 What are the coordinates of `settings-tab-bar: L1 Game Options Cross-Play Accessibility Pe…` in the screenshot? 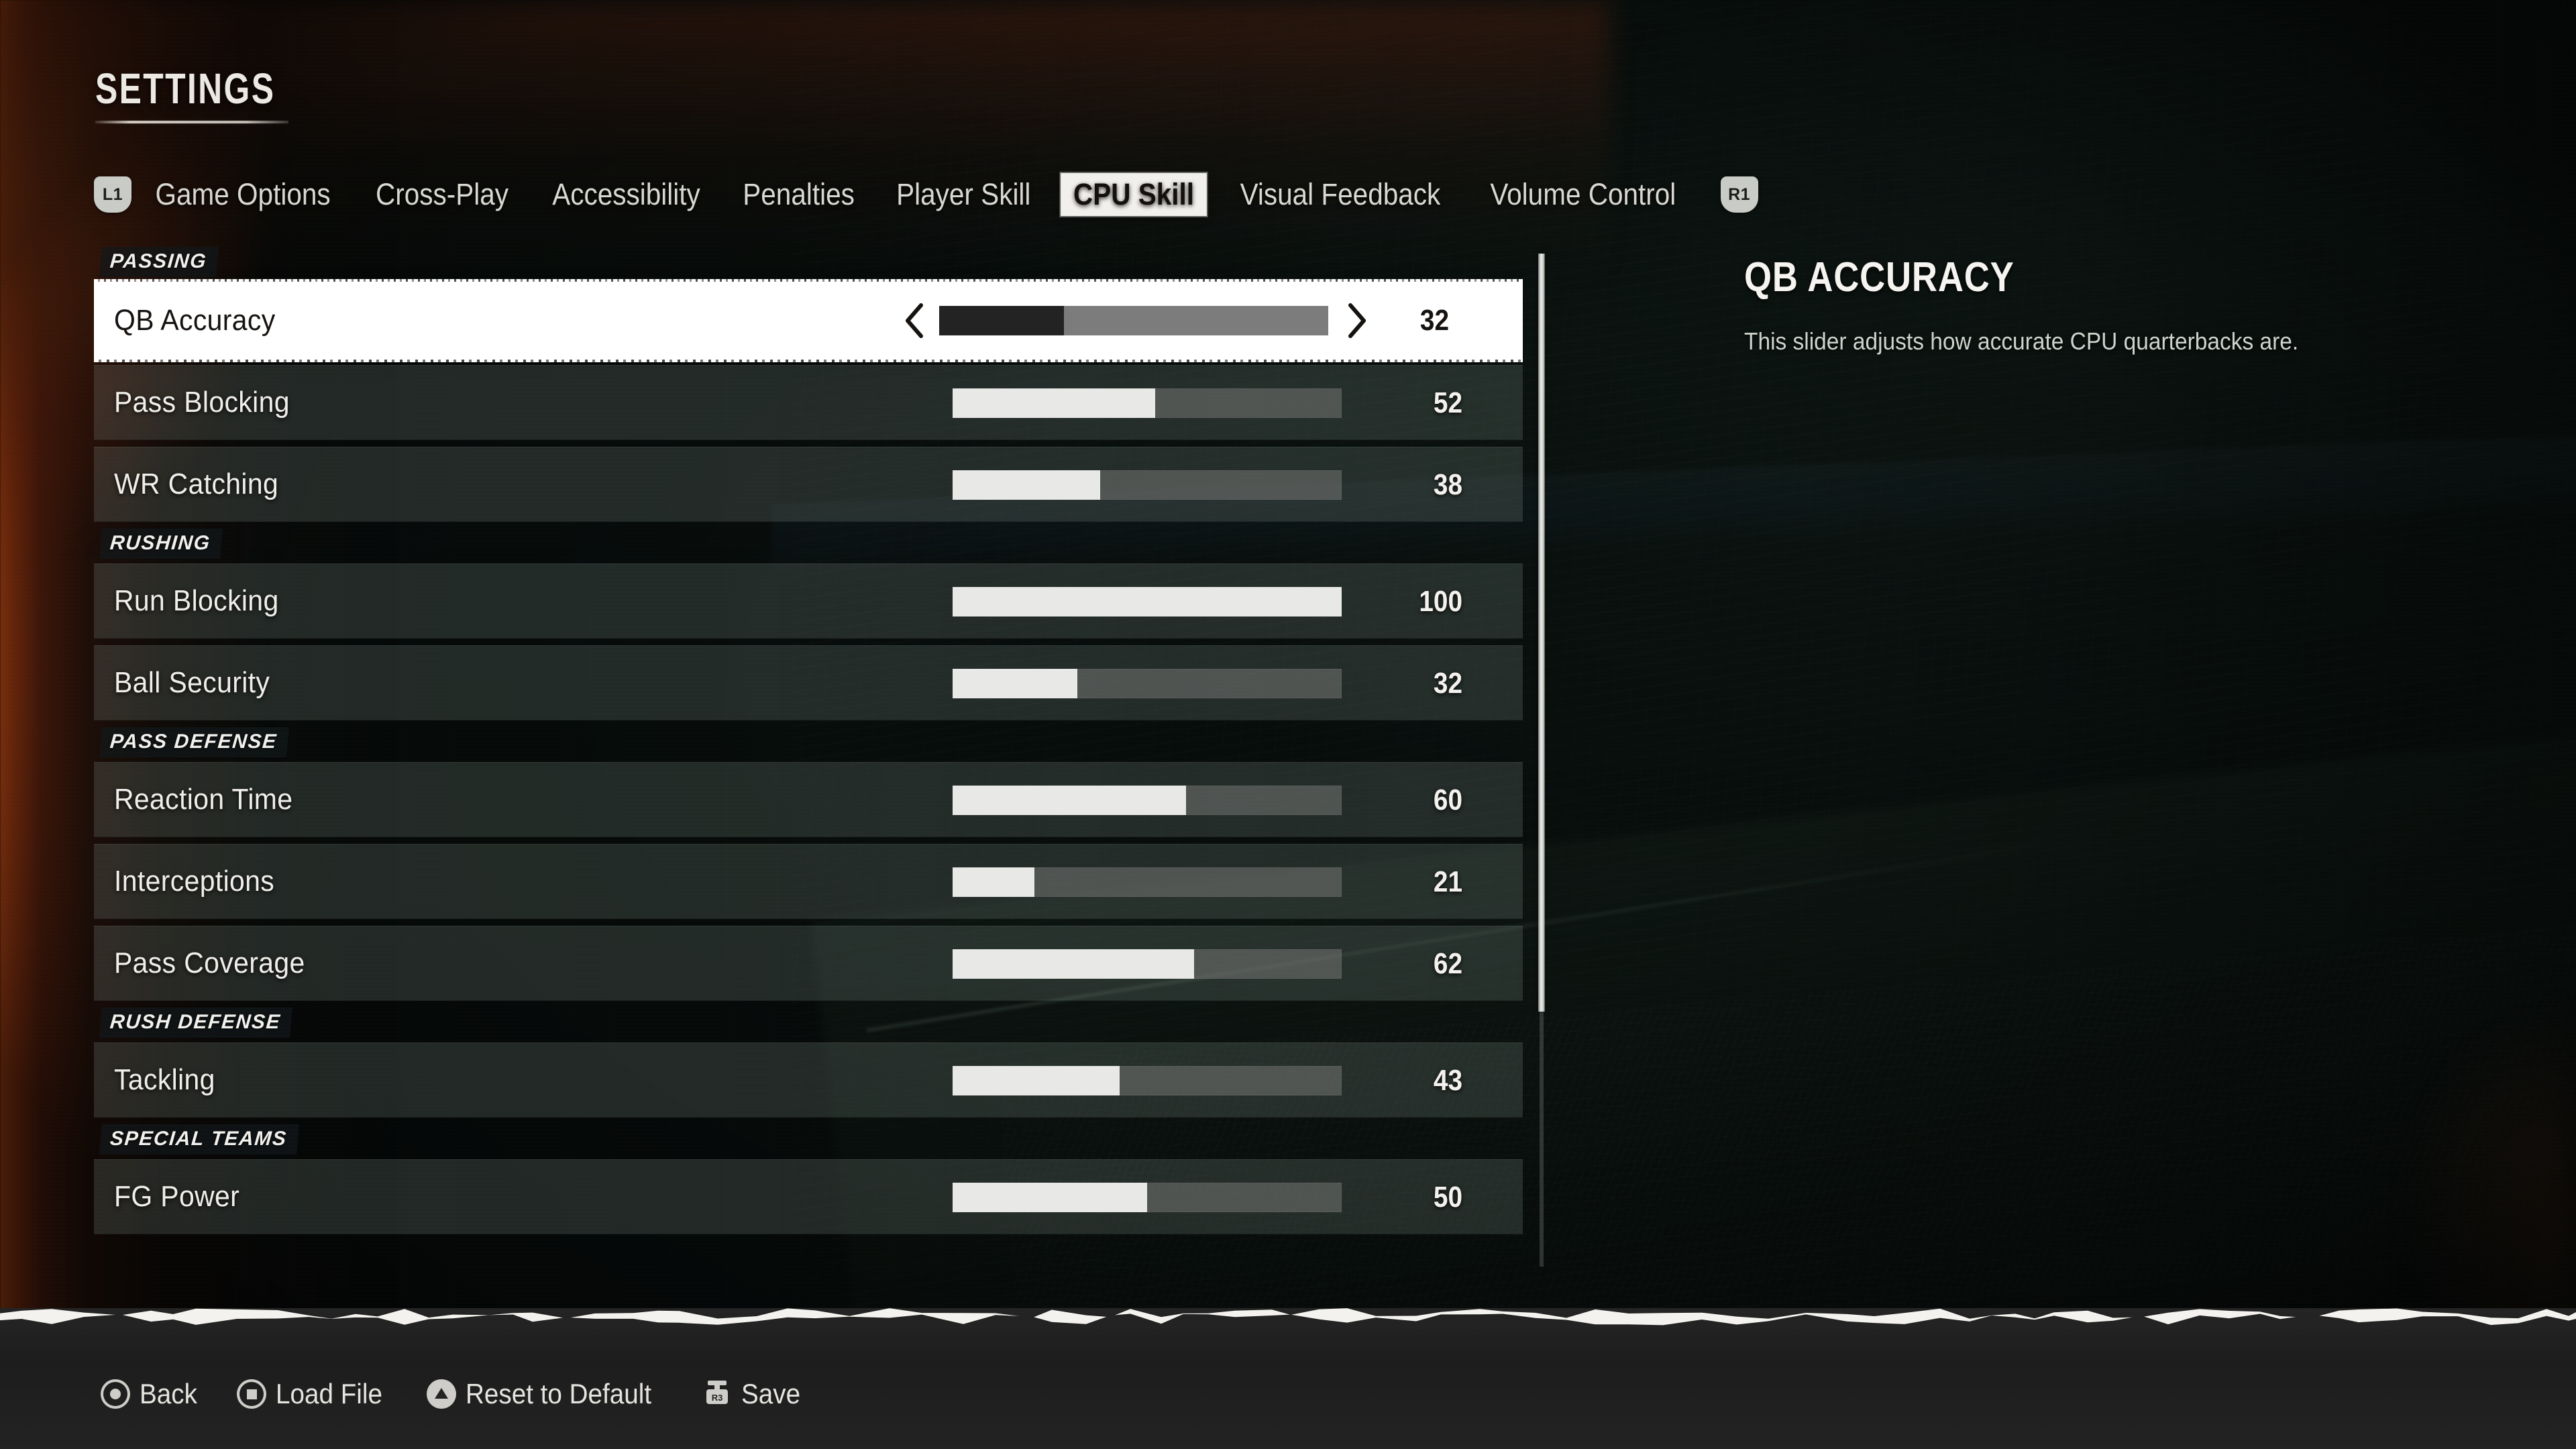 It's located at (926, 194).